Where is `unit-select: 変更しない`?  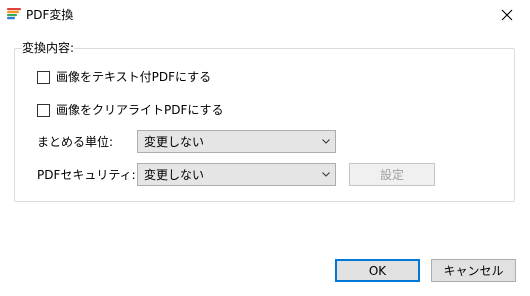 unit-select: 変更しない is located at coordinates (236, 141).